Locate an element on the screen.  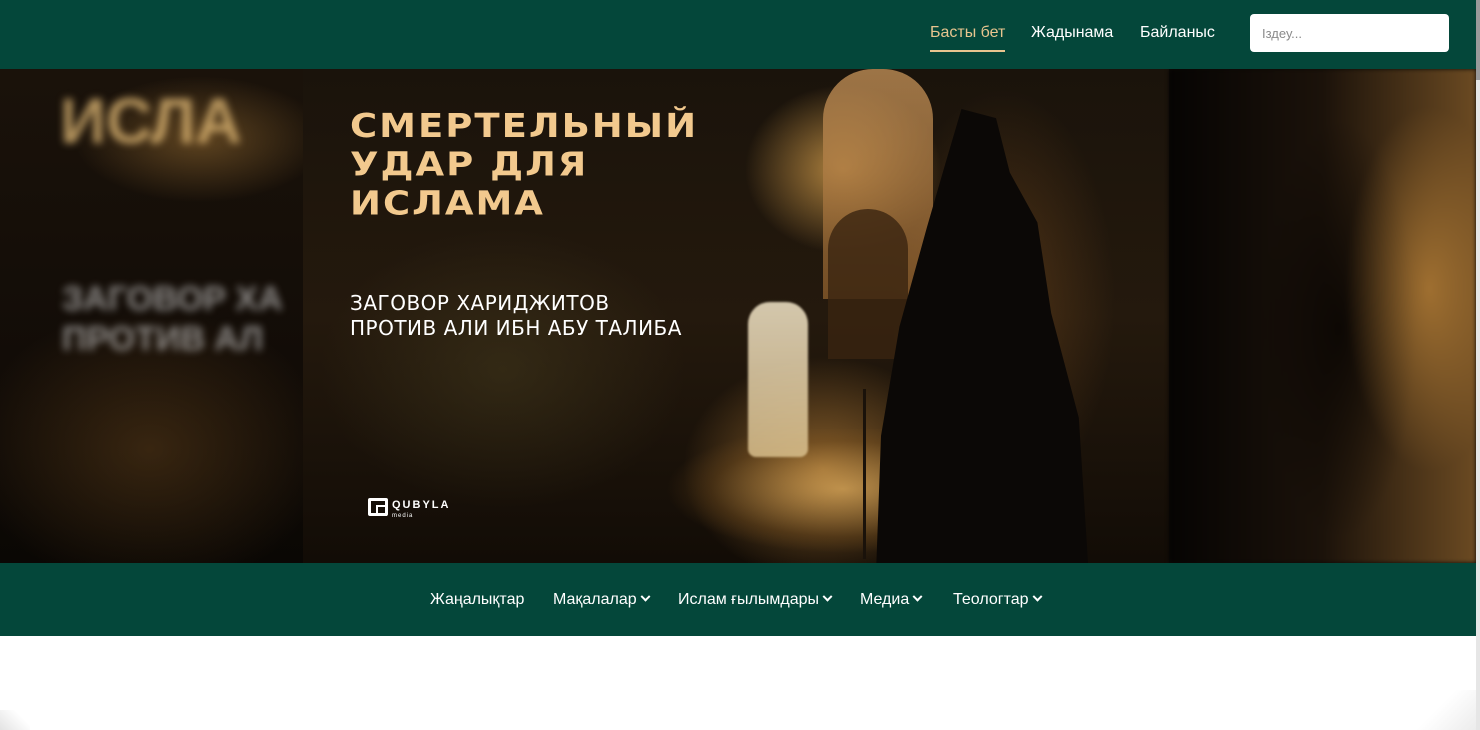
logo-text: QUBYLA is located at coordinates (421, 505).